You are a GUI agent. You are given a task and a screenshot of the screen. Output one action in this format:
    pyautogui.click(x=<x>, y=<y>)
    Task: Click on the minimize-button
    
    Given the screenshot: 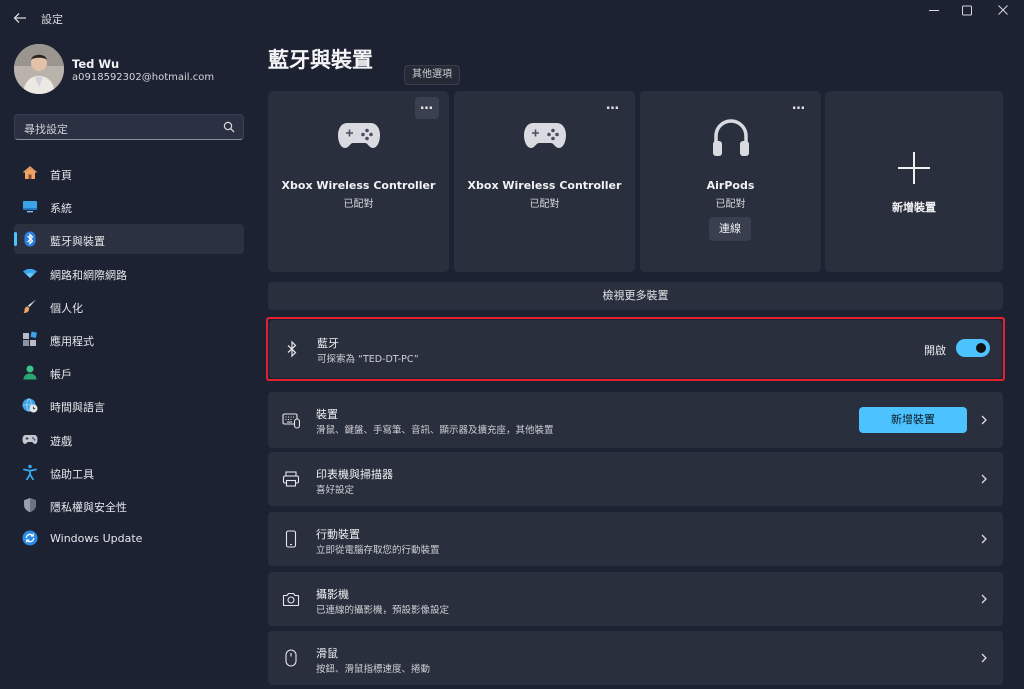 What is the action you would take?
    pyautogui.click(x=934, y=11)
    